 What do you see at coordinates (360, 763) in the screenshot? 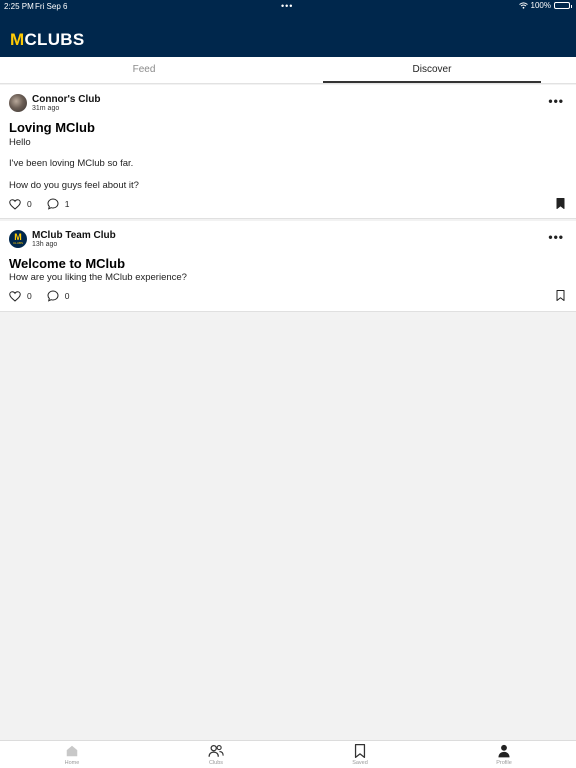
I see `nav-label: Saved` at bounding box center [360, 763].